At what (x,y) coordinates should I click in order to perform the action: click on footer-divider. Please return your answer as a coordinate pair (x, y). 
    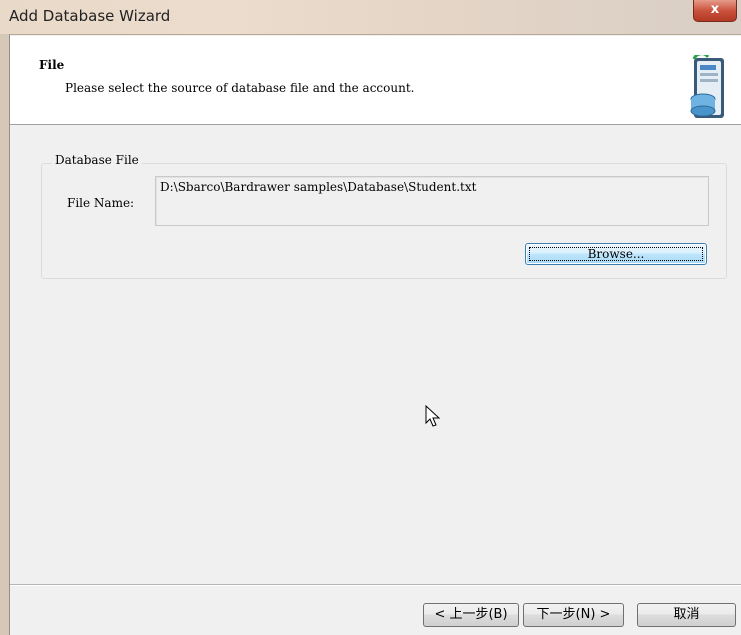
    Looking at the image, I should click on (375, 584).